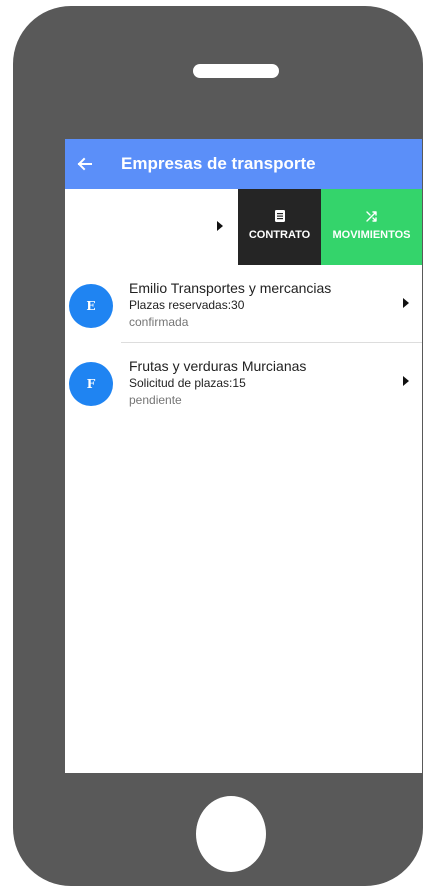 The width and height of the screenshot is (434, 893). I want to click on swiped-list-row: CONTRATO MOVIMIENTOS, so click(243, 227).